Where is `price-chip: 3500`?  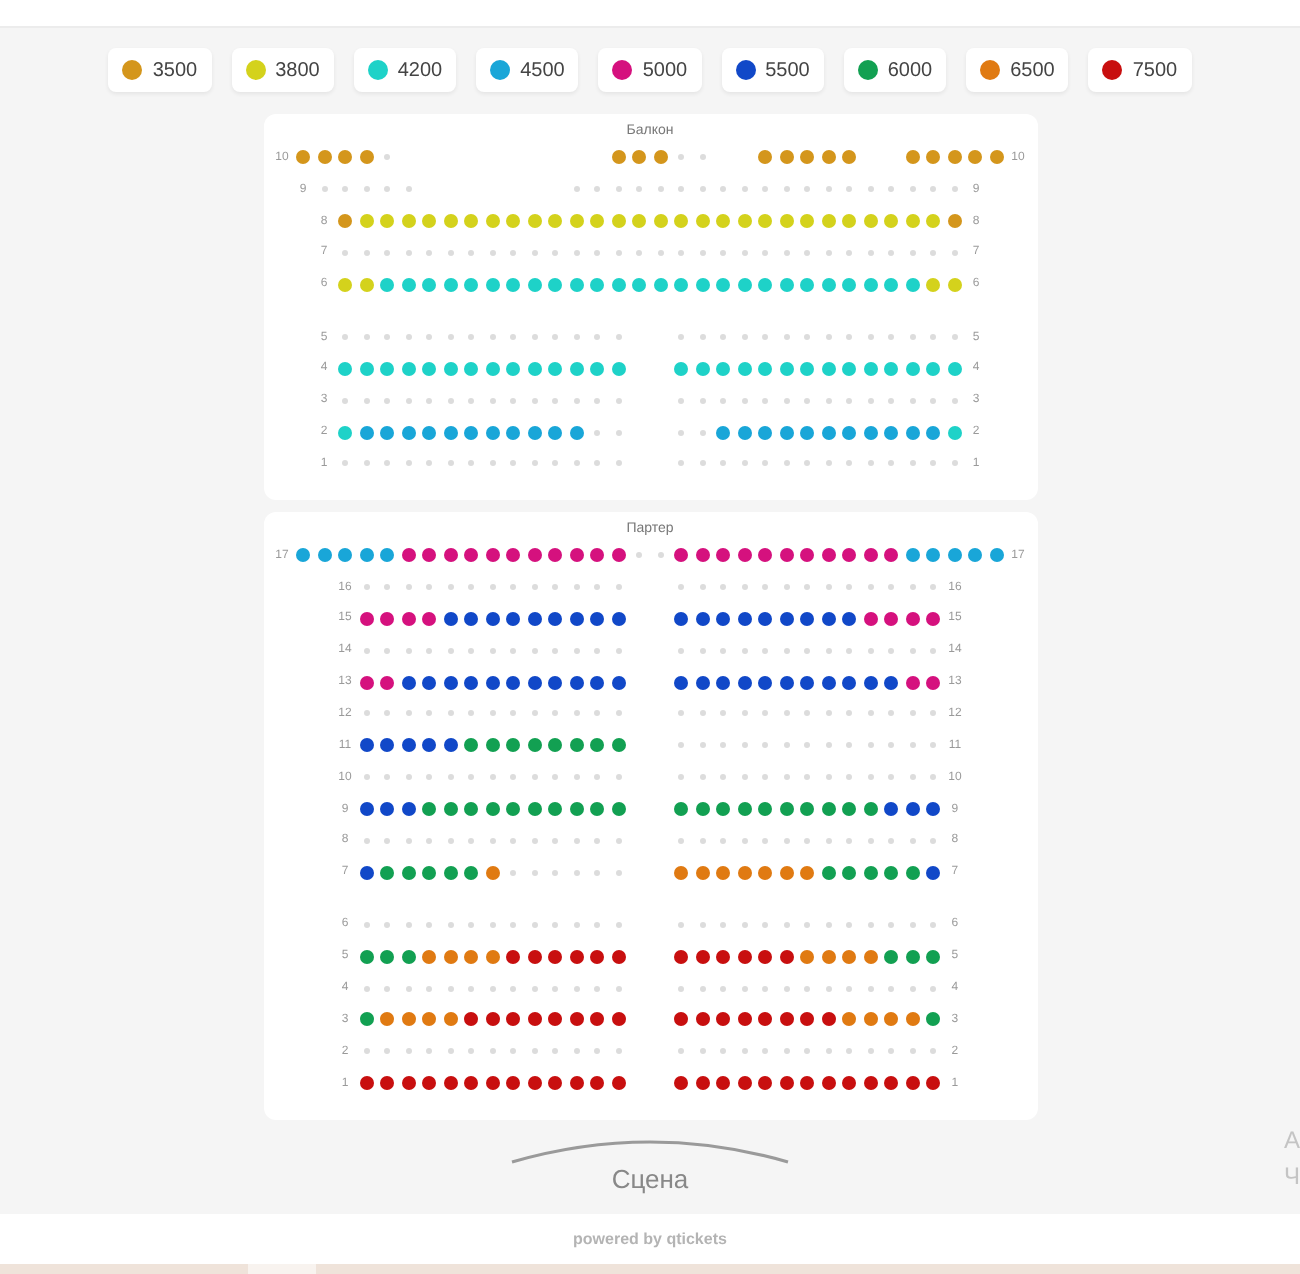
price-chip: 3500 is located at coordinates (160, 70).